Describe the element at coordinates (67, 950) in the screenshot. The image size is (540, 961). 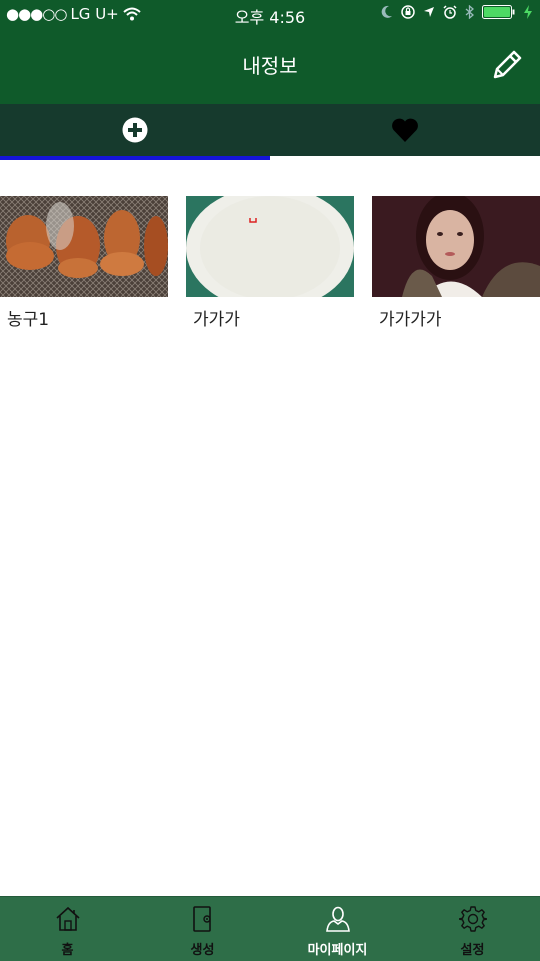
I see `nav-label: 홈` at that location.